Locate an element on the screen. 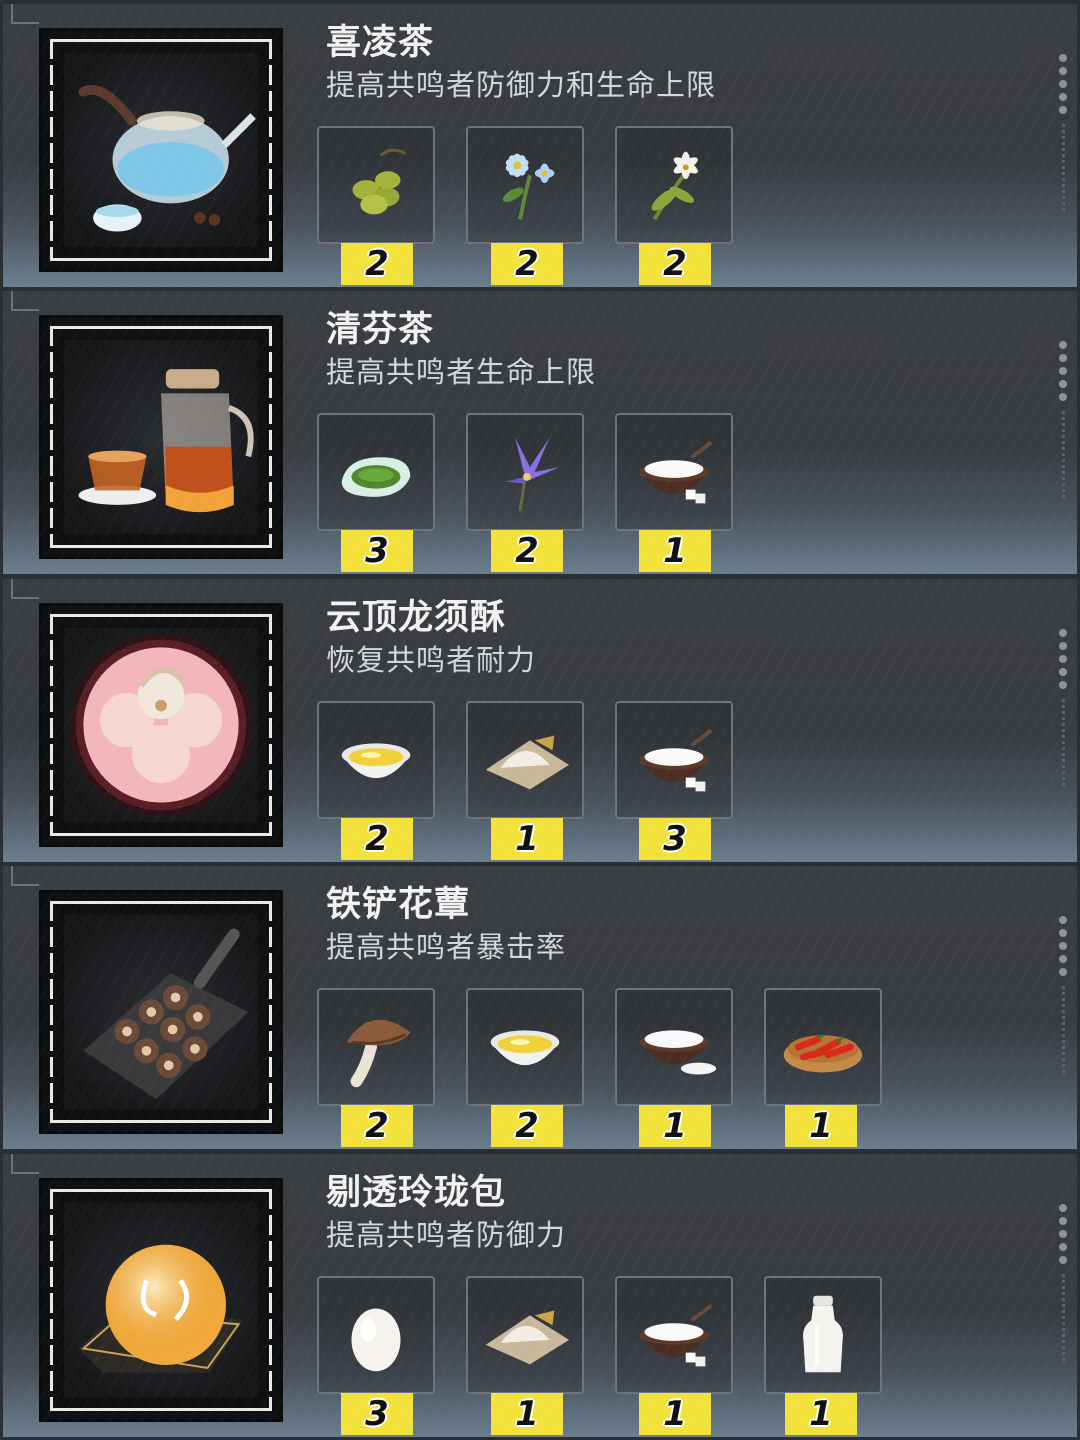 This screenshot has height=1440, width=1080. dragon-pastry-icon is located at coordinates (161, 725).